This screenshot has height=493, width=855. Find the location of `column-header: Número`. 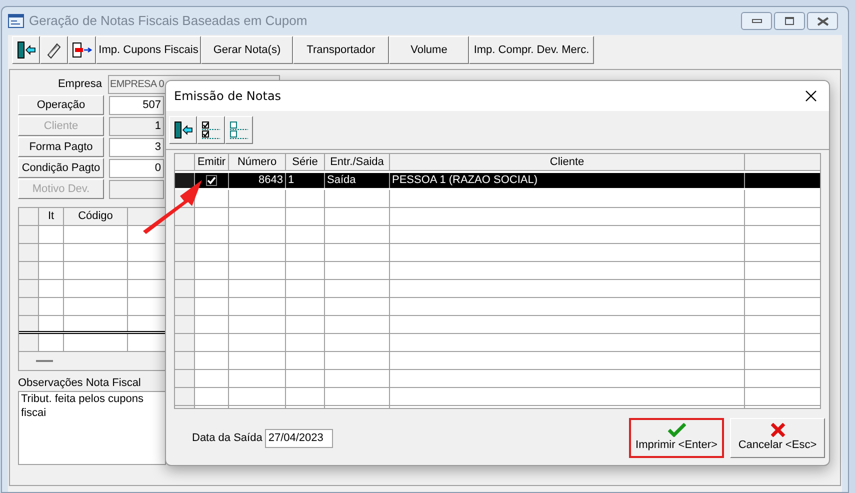

column-header: Número is located at coordinates (257, 162).